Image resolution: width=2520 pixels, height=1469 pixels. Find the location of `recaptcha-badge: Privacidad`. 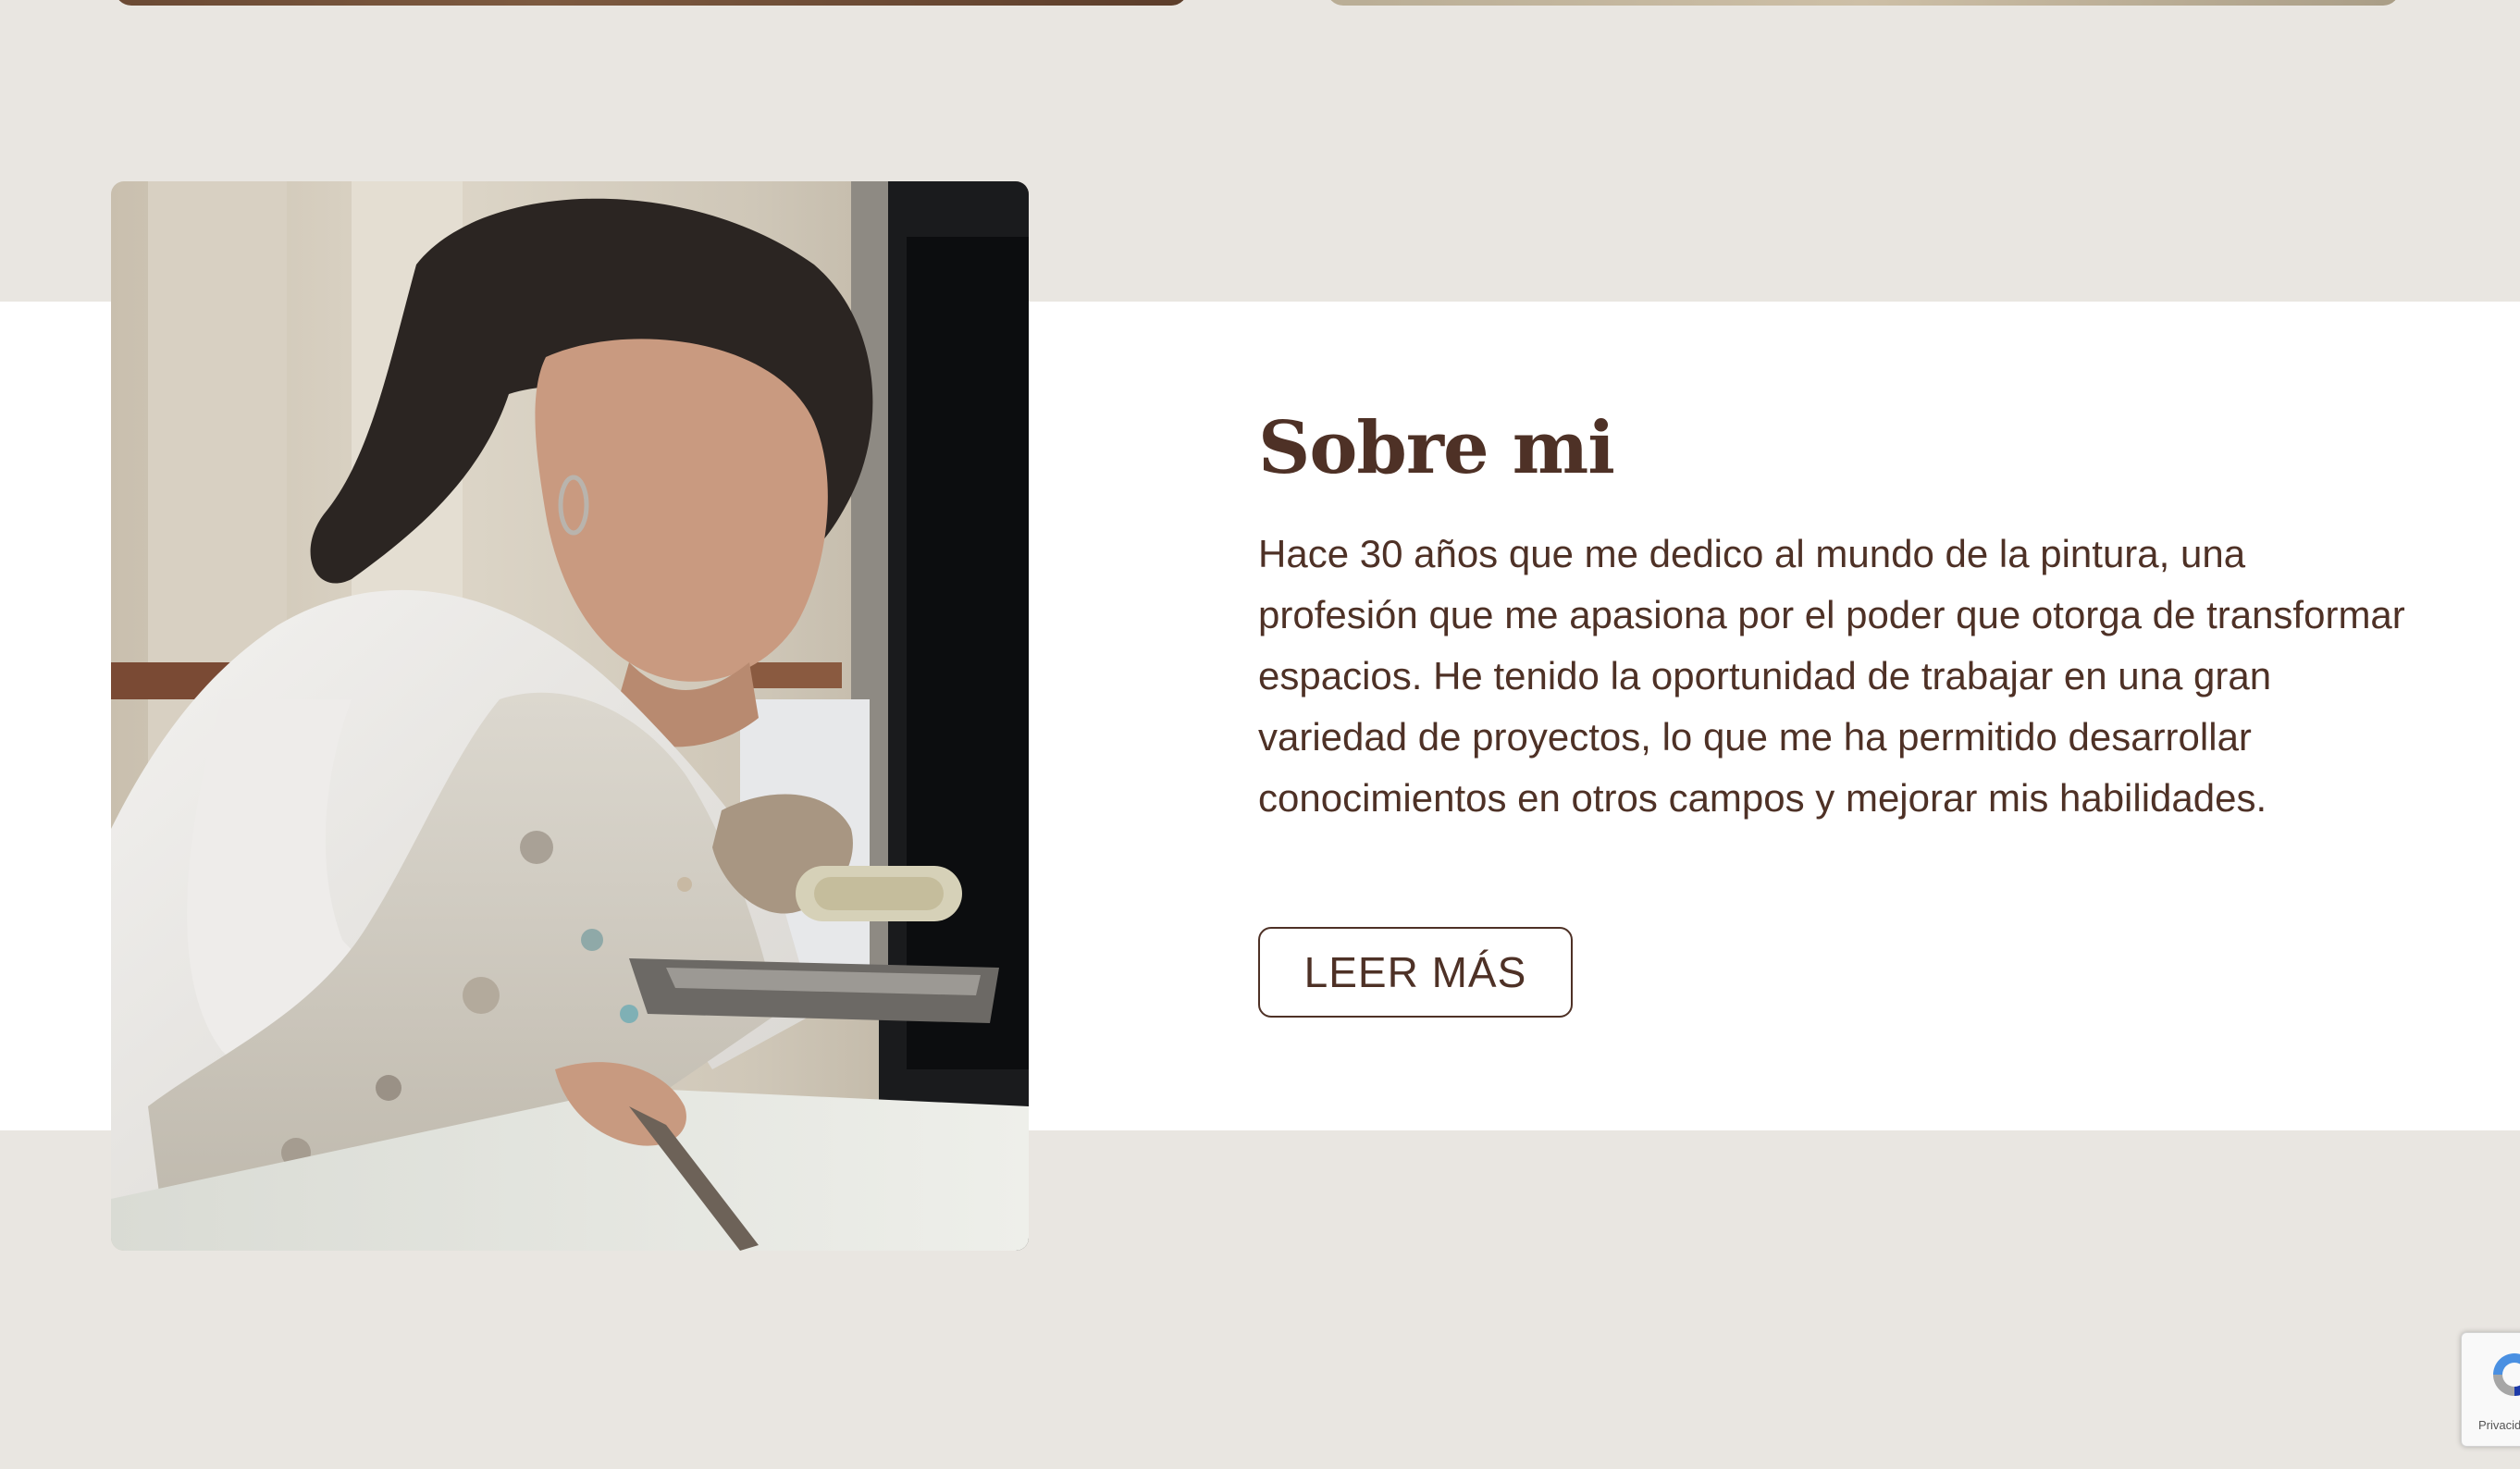

recaptcha-badge: Privacidad is located at coordinates (2490, 1389).